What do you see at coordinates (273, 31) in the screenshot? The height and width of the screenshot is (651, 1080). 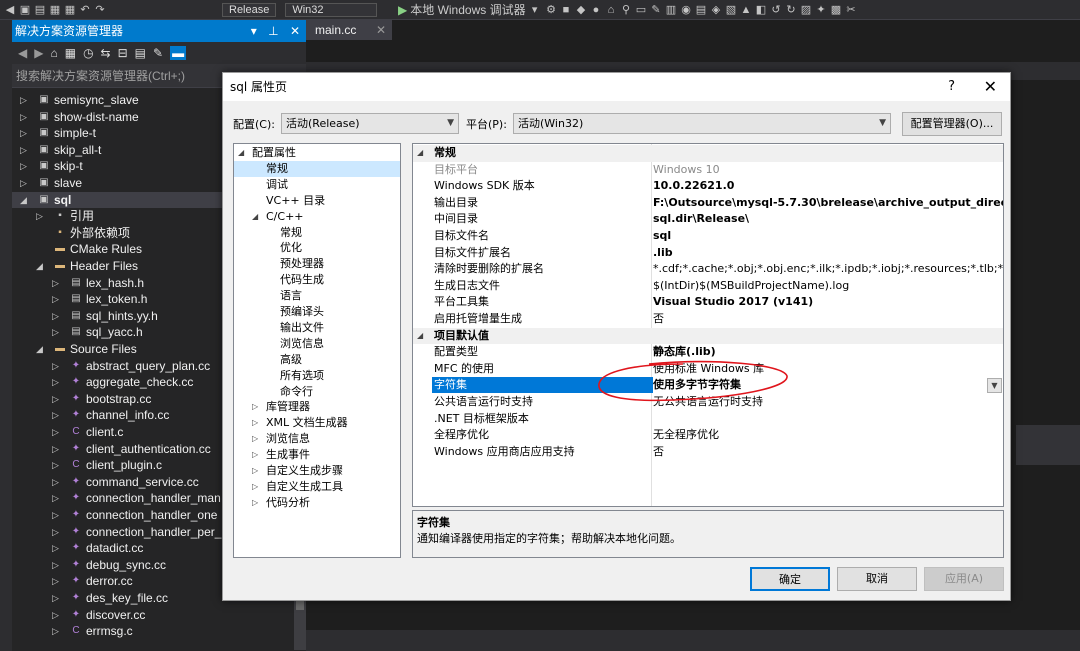 I see `pin-icon: ⊥` at bounding box center [273, 31].